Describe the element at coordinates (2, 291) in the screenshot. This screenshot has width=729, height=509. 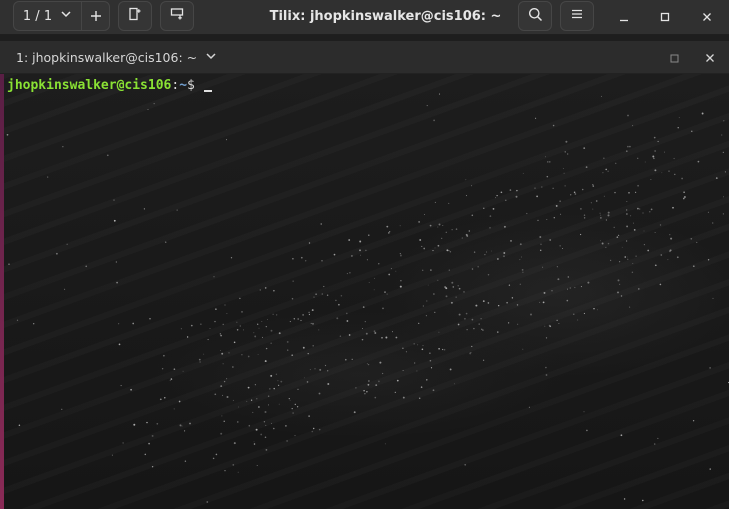
I see `desktop-edge` at that location.